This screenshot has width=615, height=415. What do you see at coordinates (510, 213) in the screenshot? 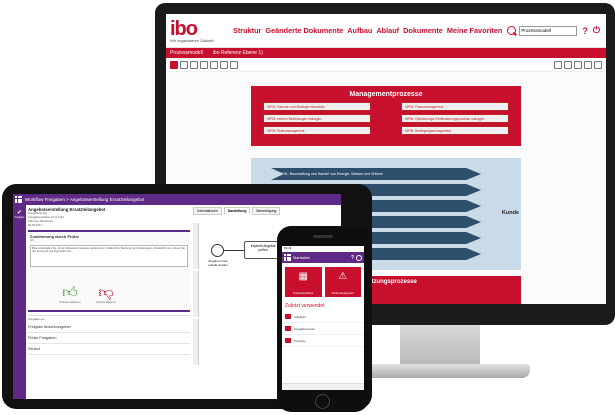
I see `customer-label: Kunde` at bounding box center [510, 213].